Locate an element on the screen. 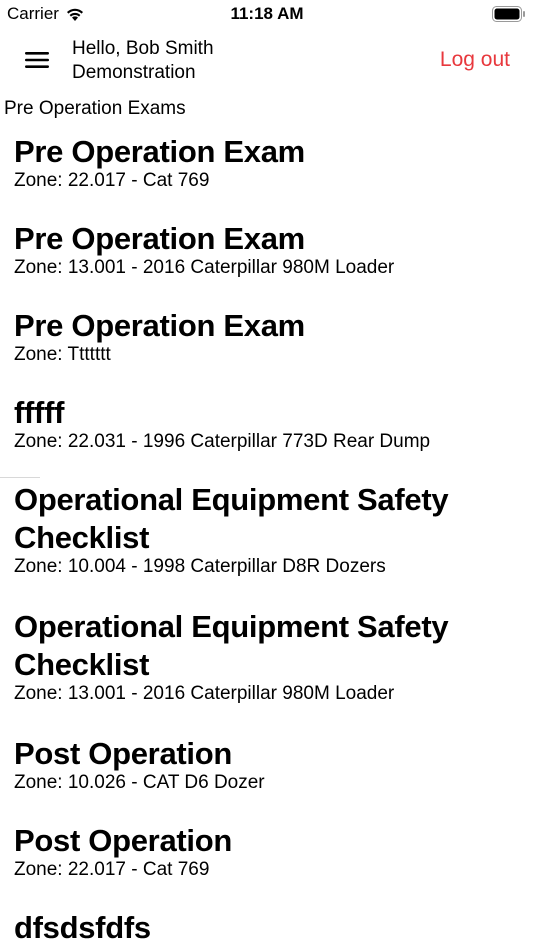 This screenshot has height=950, width=534. exam-zone: Zone: Ttttttt is located at coordinates (62, 354).